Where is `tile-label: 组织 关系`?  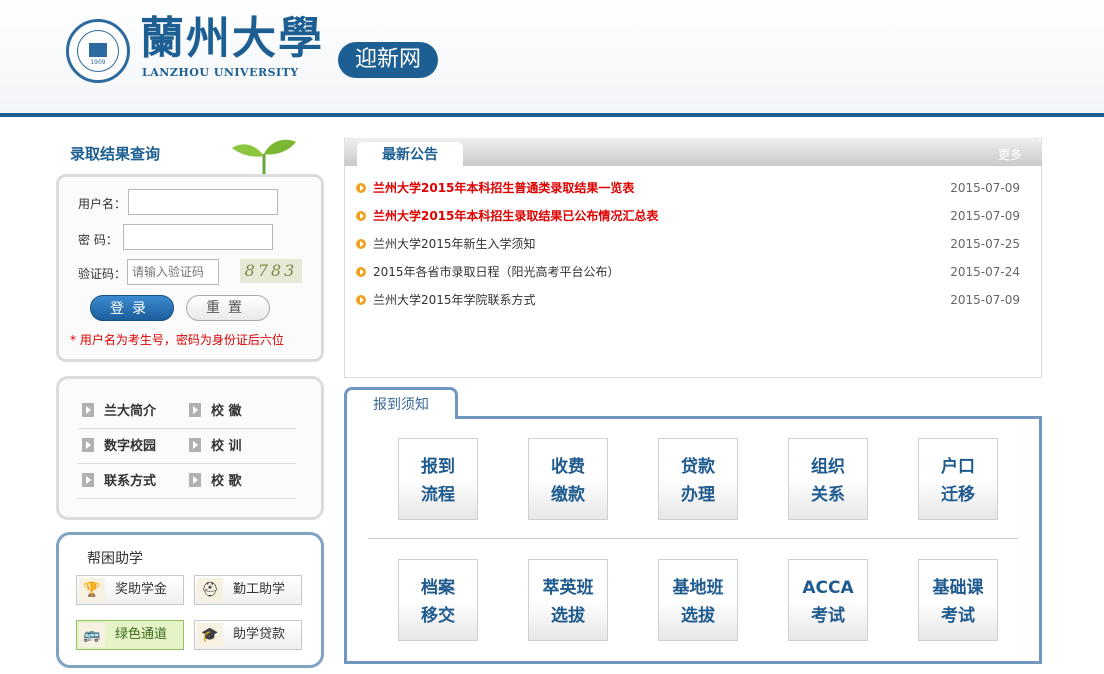
tile-label: 组织 关系 is located at coordinates (828, 481).